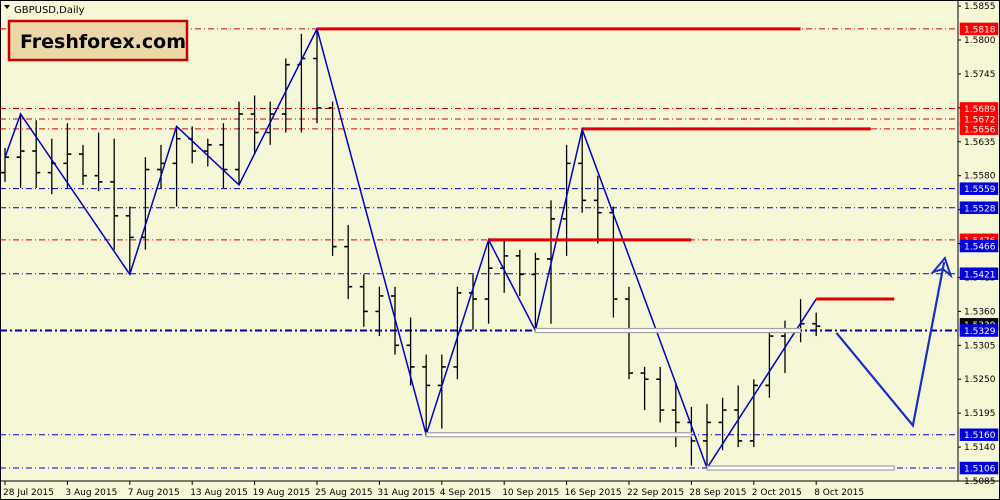  I want to click on chart-title: GBPUSD,Daily, so click(44, 10).